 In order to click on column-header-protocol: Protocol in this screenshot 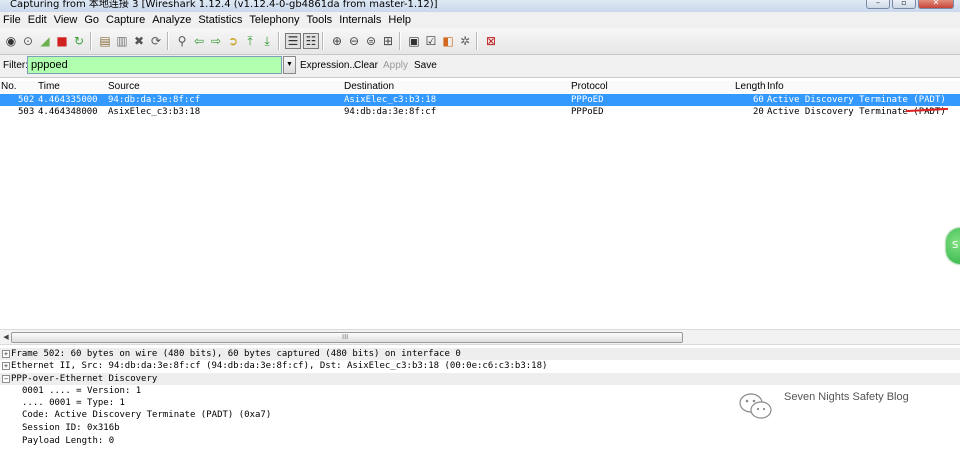, I will do `click(589, 87)`.